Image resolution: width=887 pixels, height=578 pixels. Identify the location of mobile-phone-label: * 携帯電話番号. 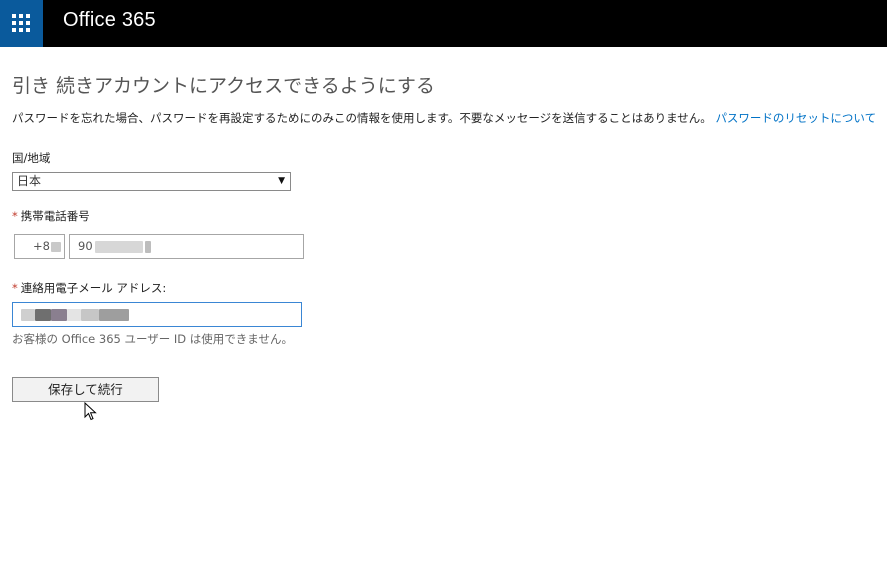
(51, 216).